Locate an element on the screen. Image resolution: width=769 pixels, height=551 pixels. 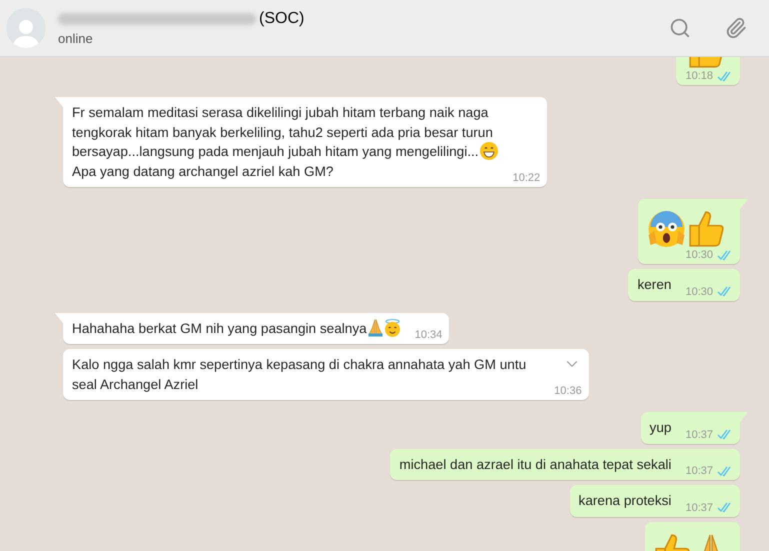
message-text: Kalo ngga salah kmr sepertinya kepasang di chakra annahata yah GM untu is located at coordinates (299, 364).